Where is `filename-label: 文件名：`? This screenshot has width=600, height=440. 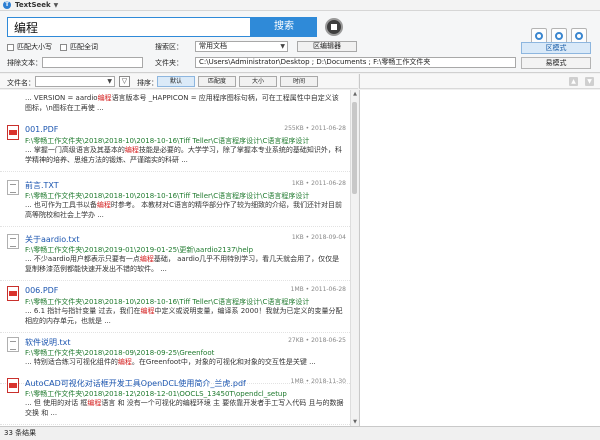 filename-label: 文件名： is located at coordinates (21, 83).